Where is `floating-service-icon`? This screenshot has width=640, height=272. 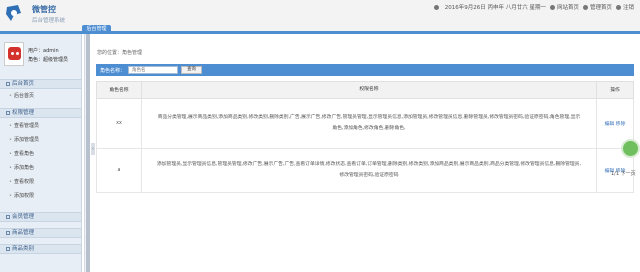 floating-service-icon is located at coordinates (630, 148).